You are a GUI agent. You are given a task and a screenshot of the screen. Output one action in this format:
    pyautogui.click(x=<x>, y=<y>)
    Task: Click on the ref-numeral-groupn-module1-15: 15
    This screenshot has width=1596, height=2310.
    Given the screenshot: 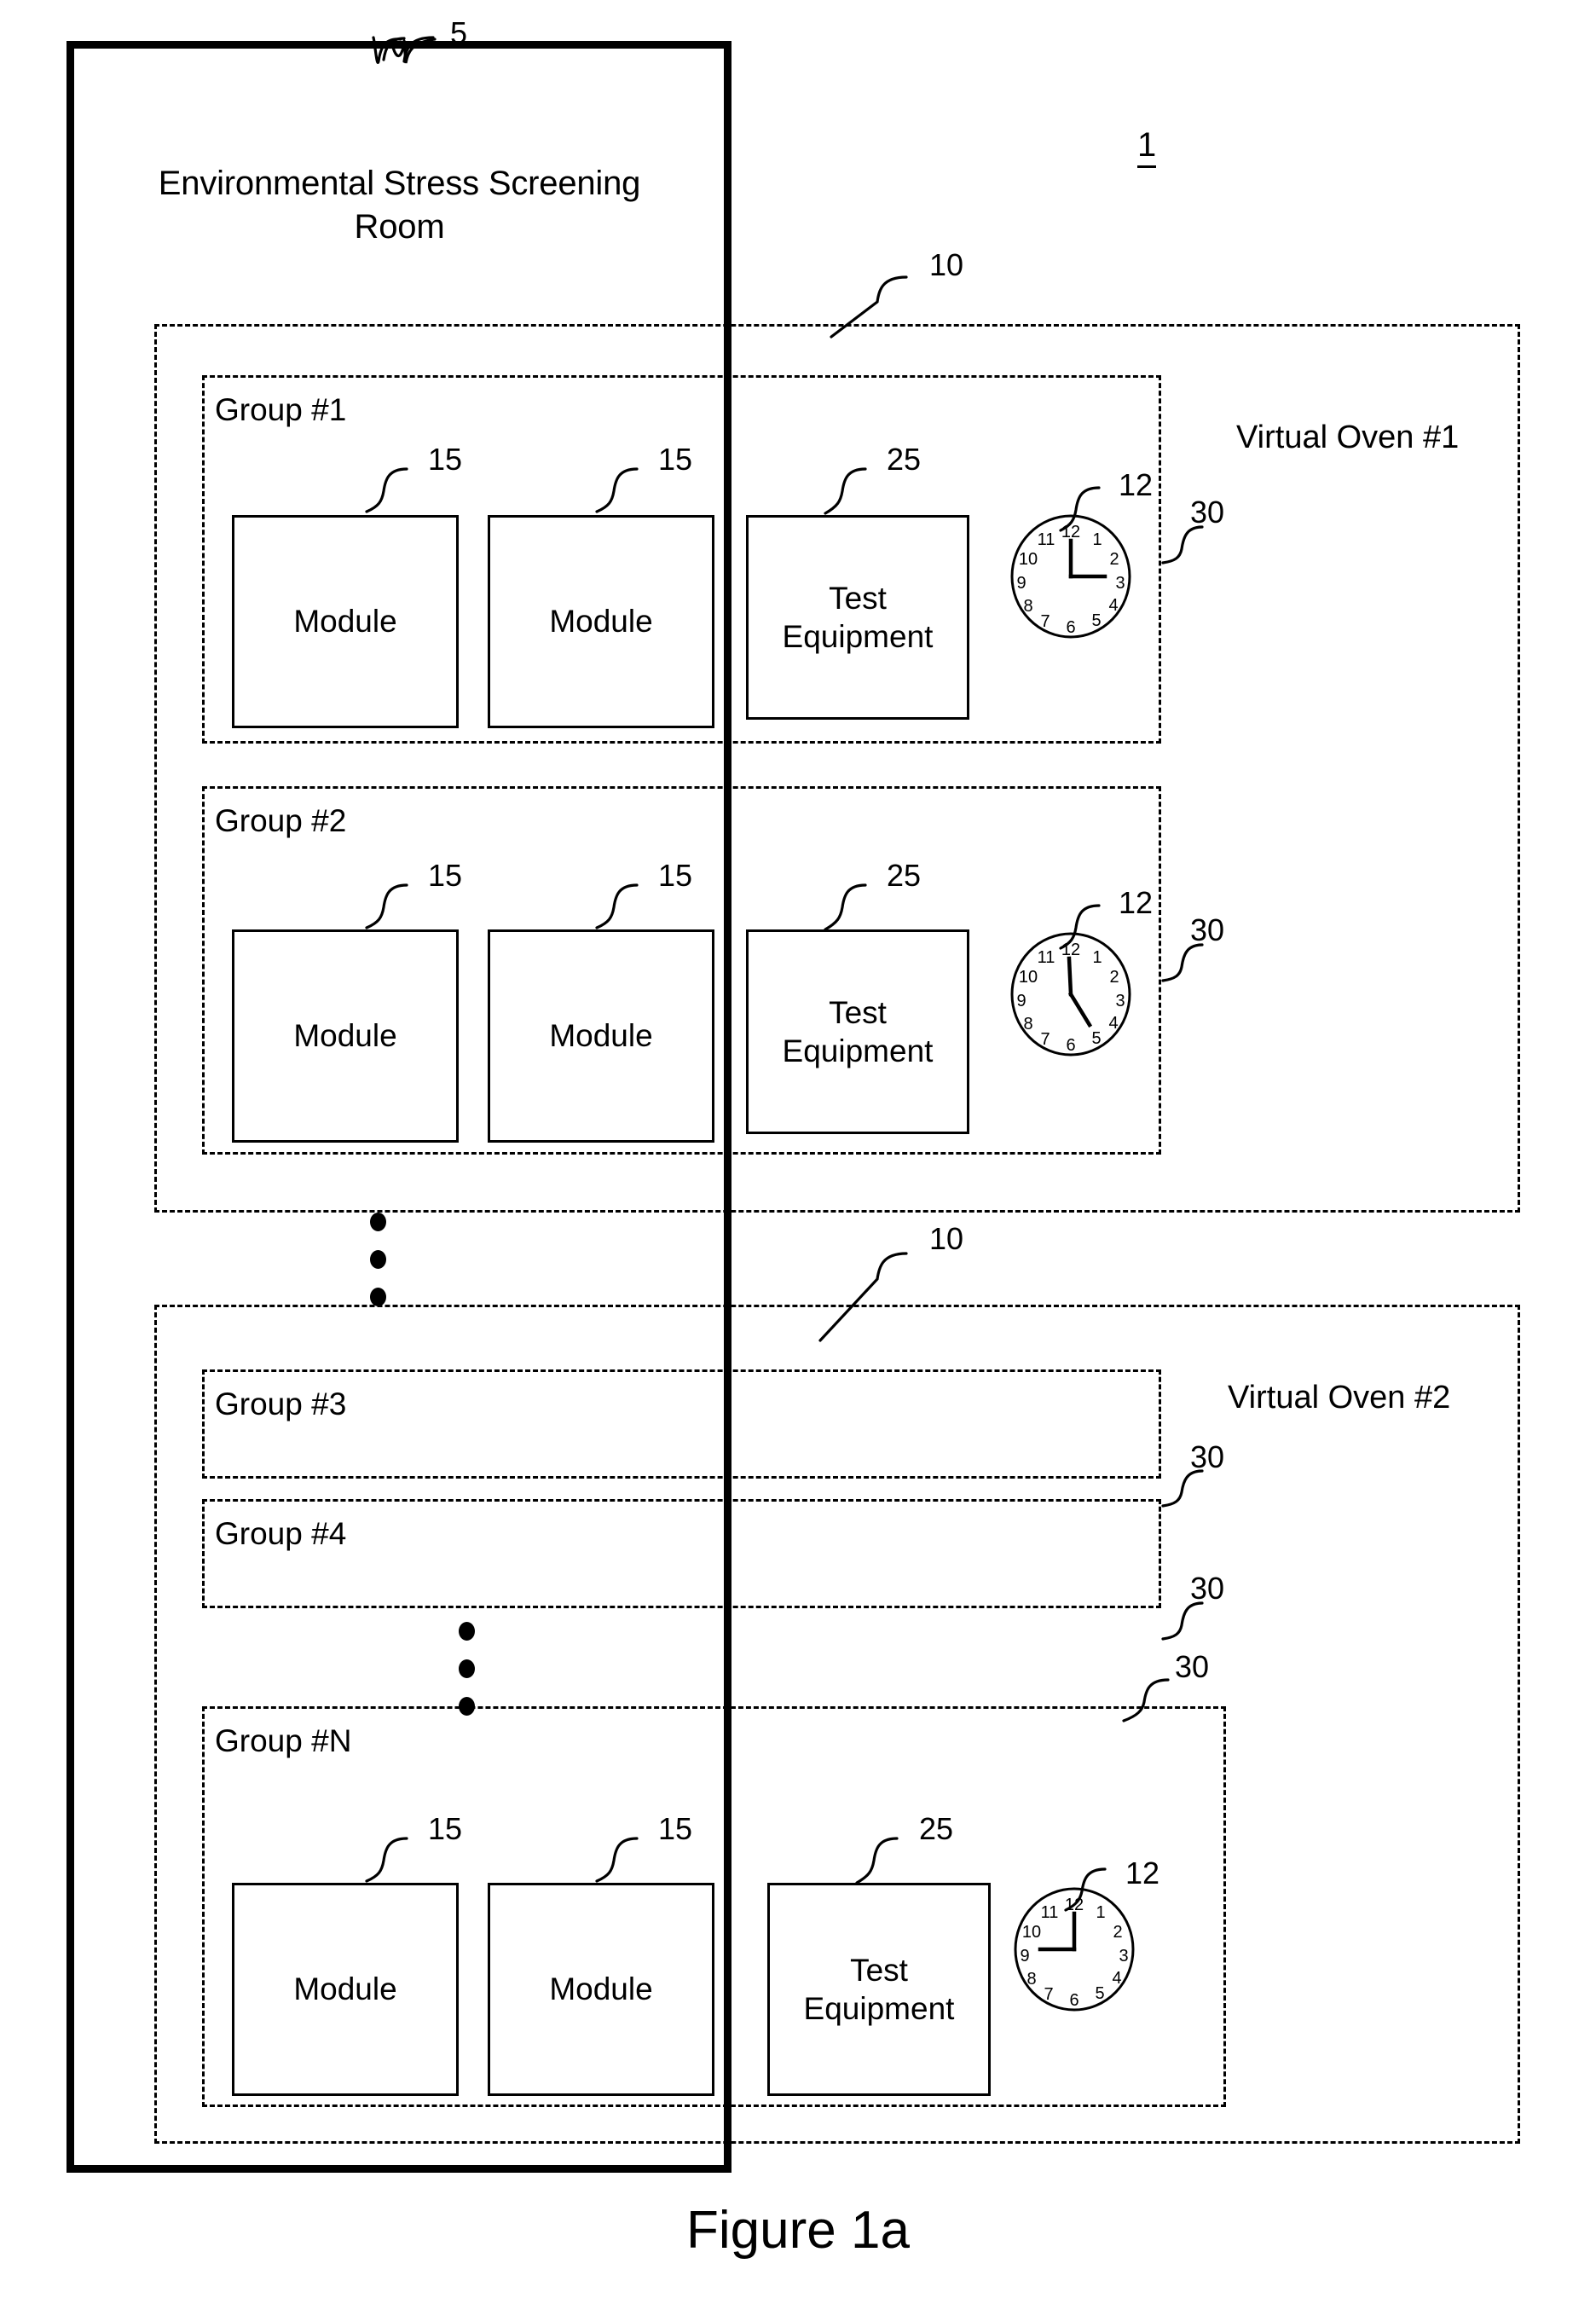 What is the action you would take?
    pyautogui.click(x=445, y=1828)
    